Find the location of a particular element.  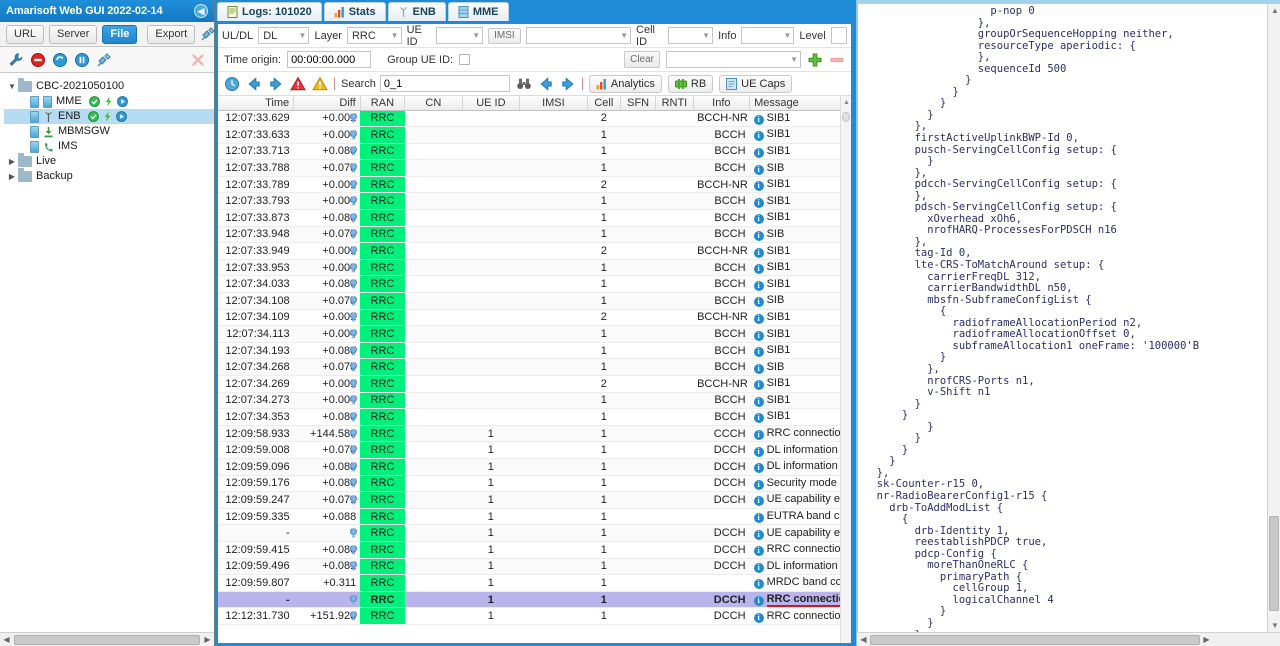

clear-button: Clear is located at coordinates (642, 59).